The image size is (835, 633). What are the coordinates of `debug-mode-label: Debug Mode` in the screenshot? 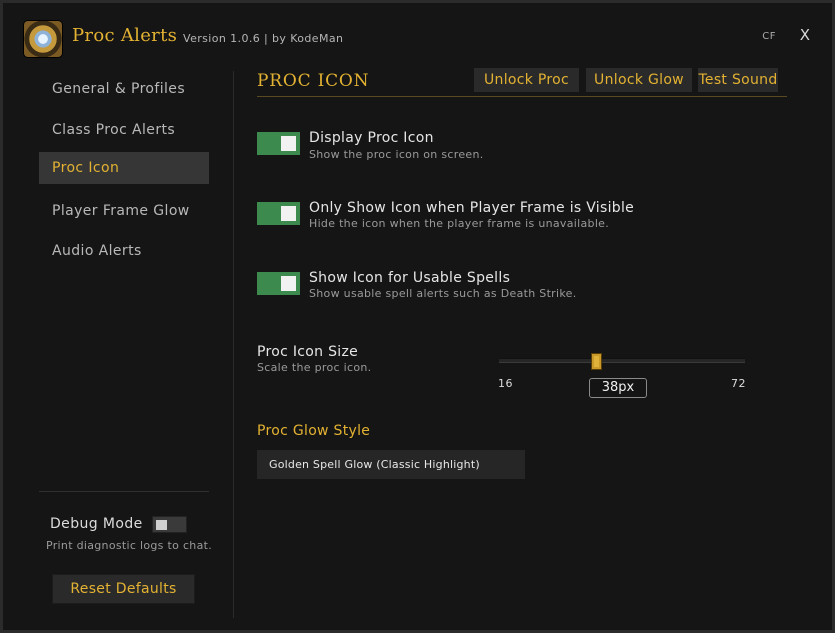 It's located at (96, 524).